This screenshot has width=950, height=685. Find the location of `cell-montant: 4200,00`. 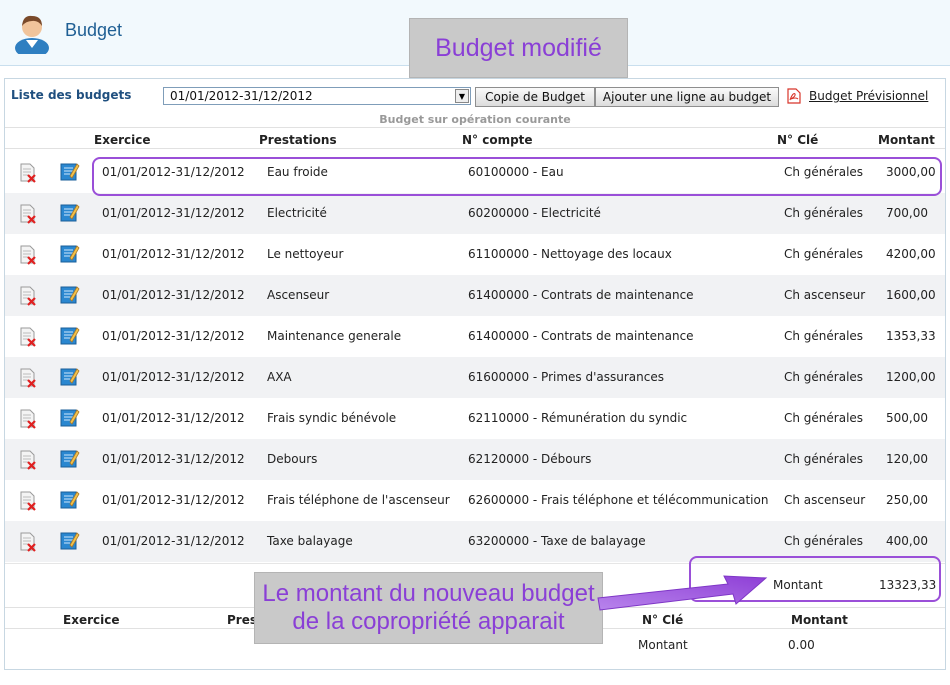

cell-montant: 4200,00 is located at coordinates (911, 254).